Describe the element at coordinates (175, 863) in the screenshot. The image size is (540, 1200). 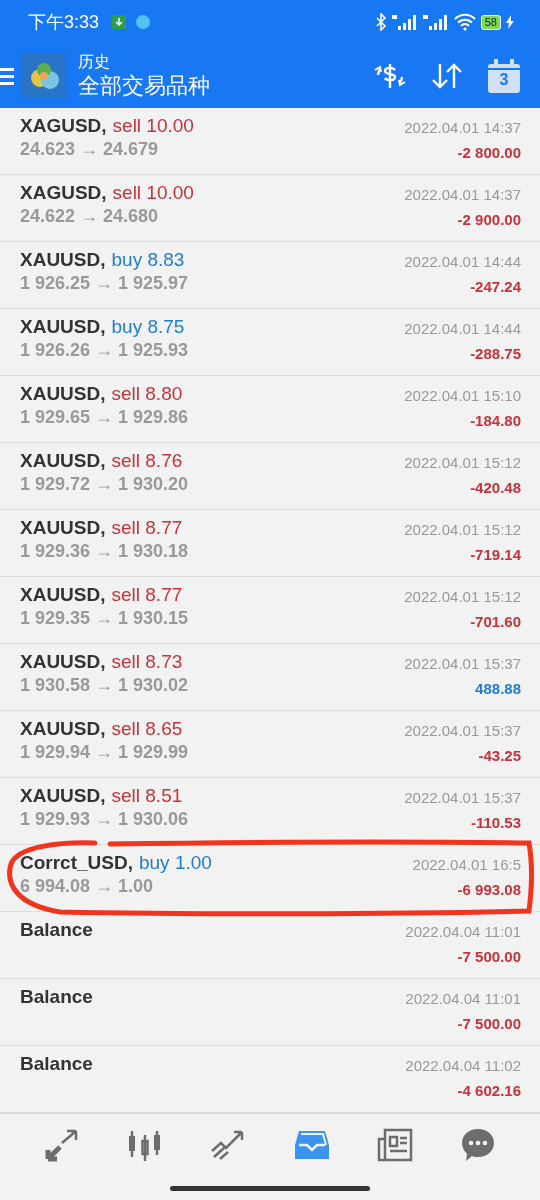
I see `order-type: buy 1.00` at that location.